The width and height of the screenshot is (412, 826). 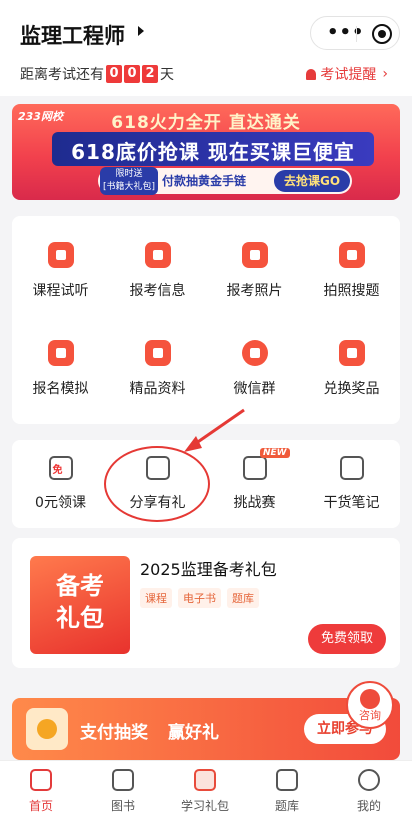 I want to click on gift-pack-thumbnail: 备考 礼包, so click(x=80, y=605).